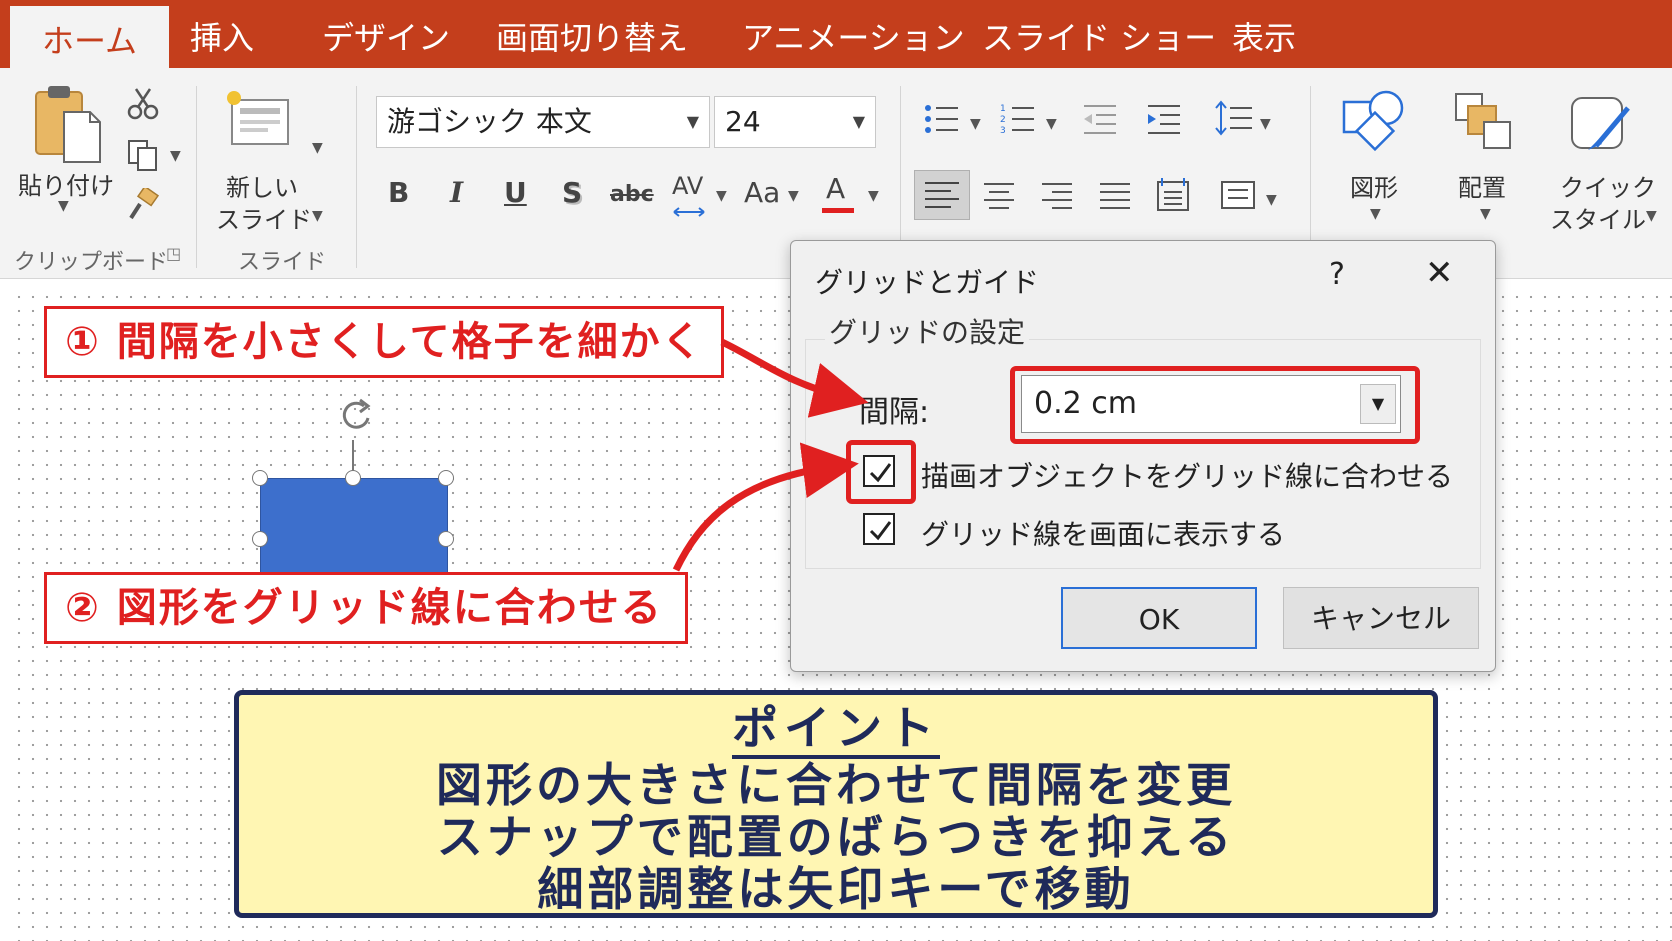 Image resolution: width=1672 pixels, height=941 pixels. Describe the element at coordinates (836, 889) in the screenshot. I see `point-line-3: 細部調整は矢印キーで移動` at that location.